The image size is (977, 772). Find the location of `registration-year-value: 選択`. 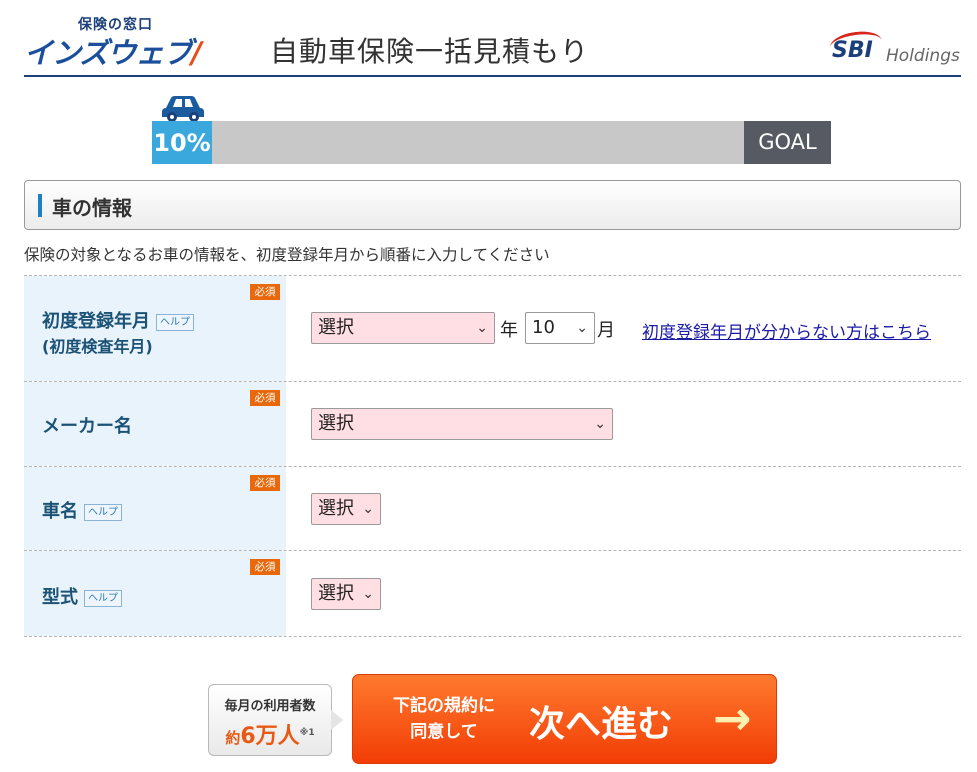

registration-year-value: 選択 is located at coordinates (336, 327).